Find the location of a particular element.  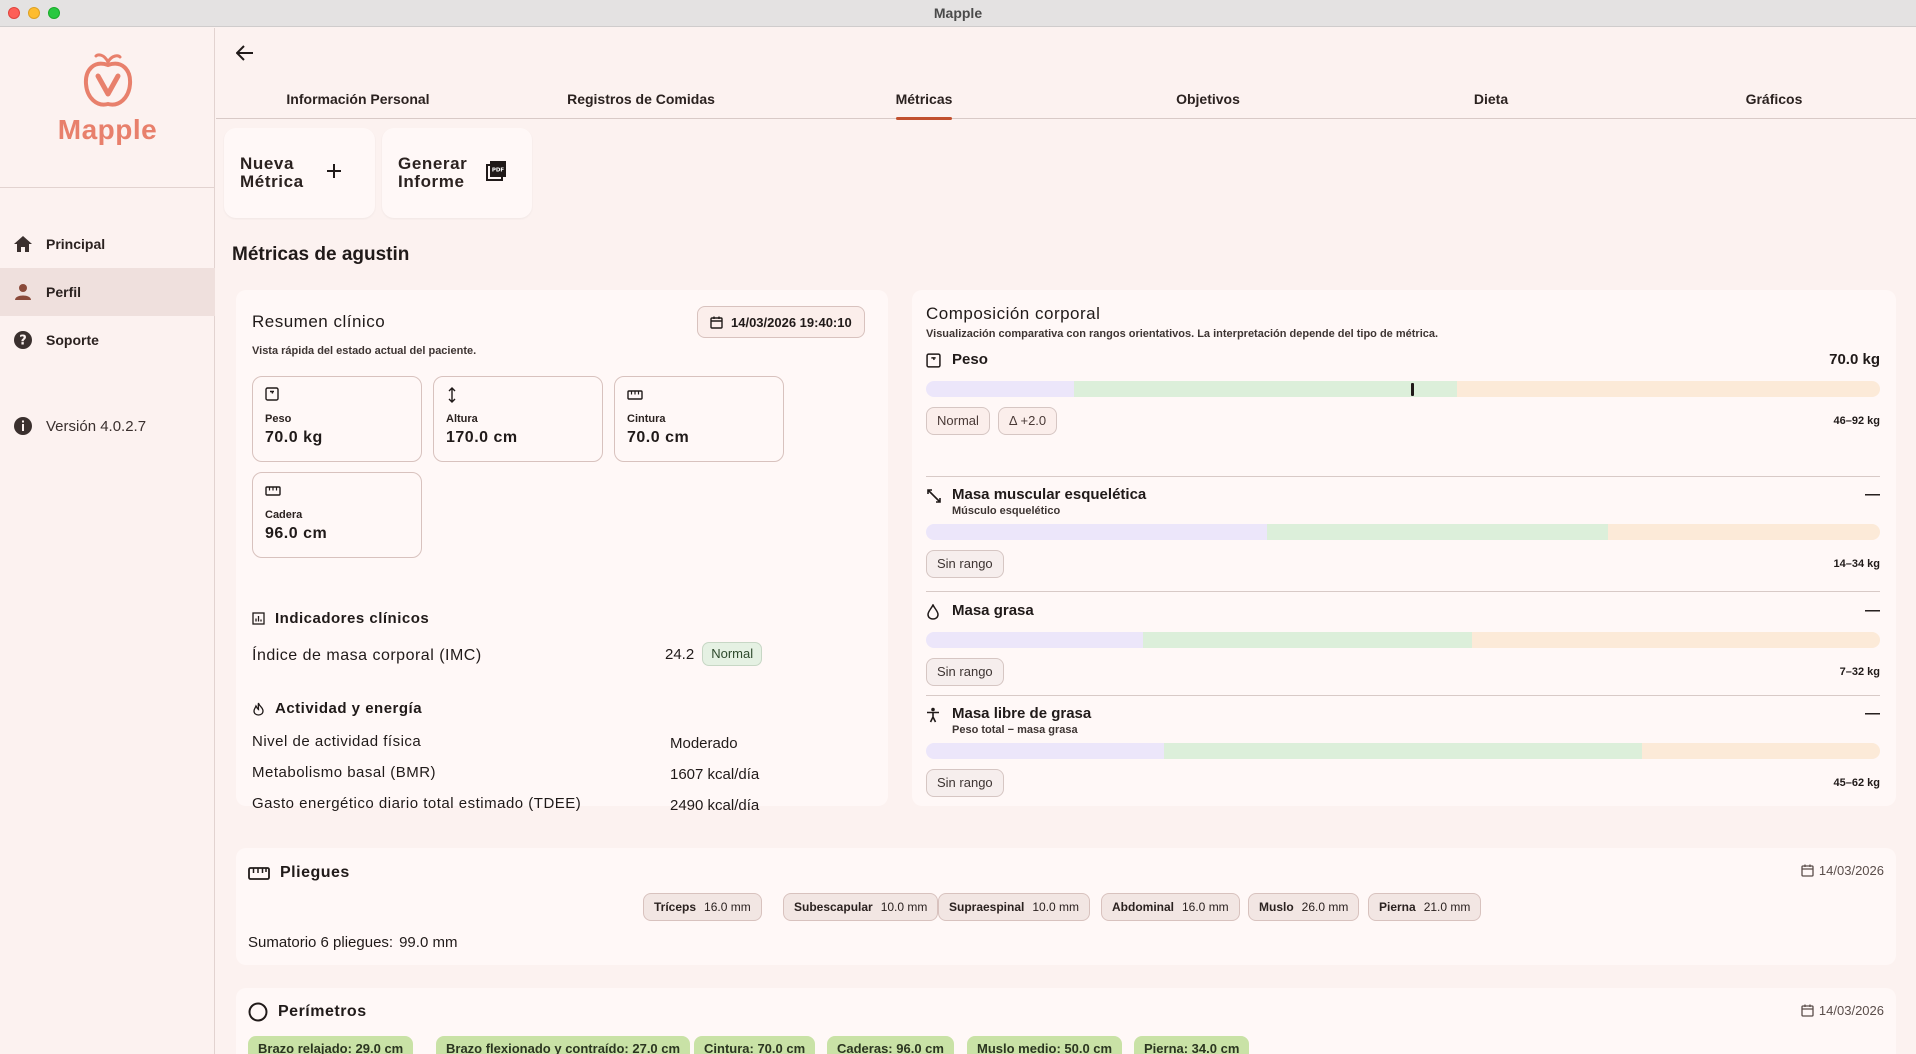

skinfold-name: Tríceps is located at coordinates (675, 907).